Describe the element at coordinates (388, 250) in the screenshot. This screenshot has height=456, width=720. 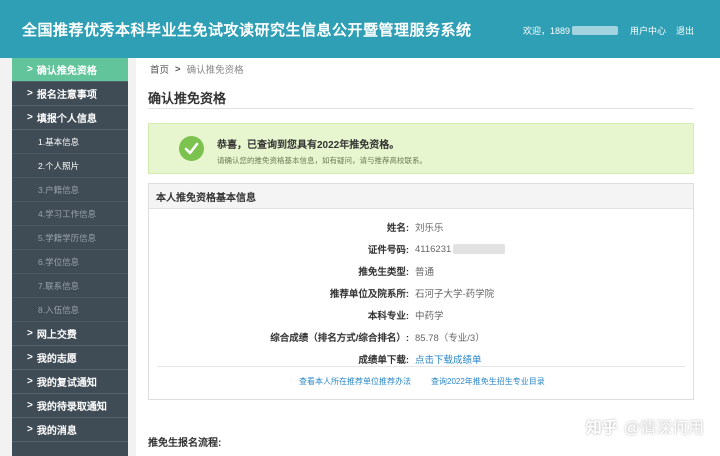
I see `field-label: 证件号码:` at that location.